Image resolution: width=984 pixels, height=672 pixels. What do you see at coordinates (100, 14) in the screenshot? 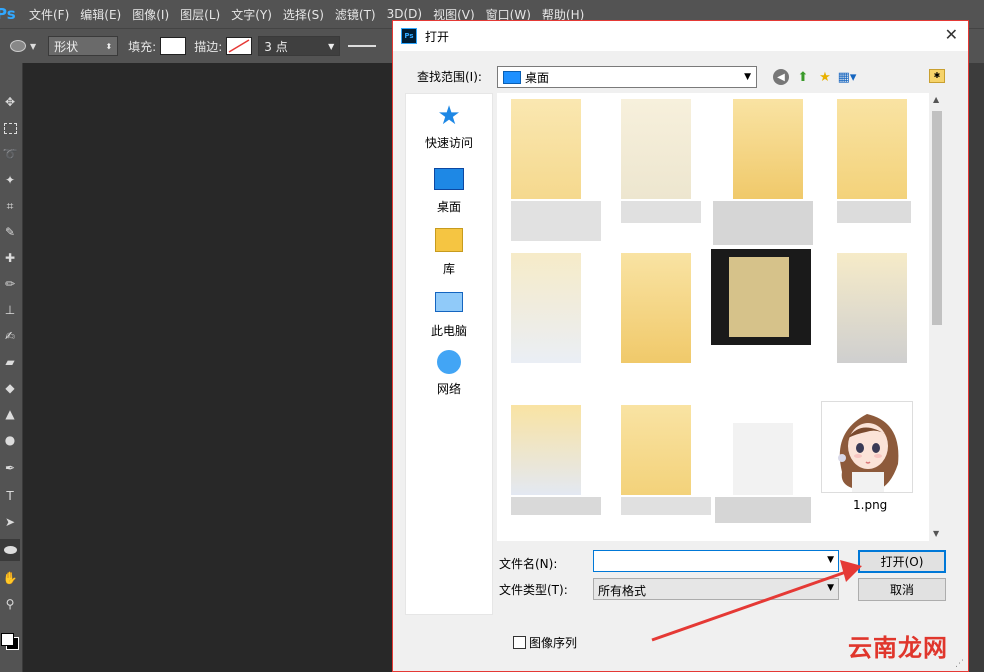
I see `menu-edit: 编辑(E)` at bounding box center [100, 14].